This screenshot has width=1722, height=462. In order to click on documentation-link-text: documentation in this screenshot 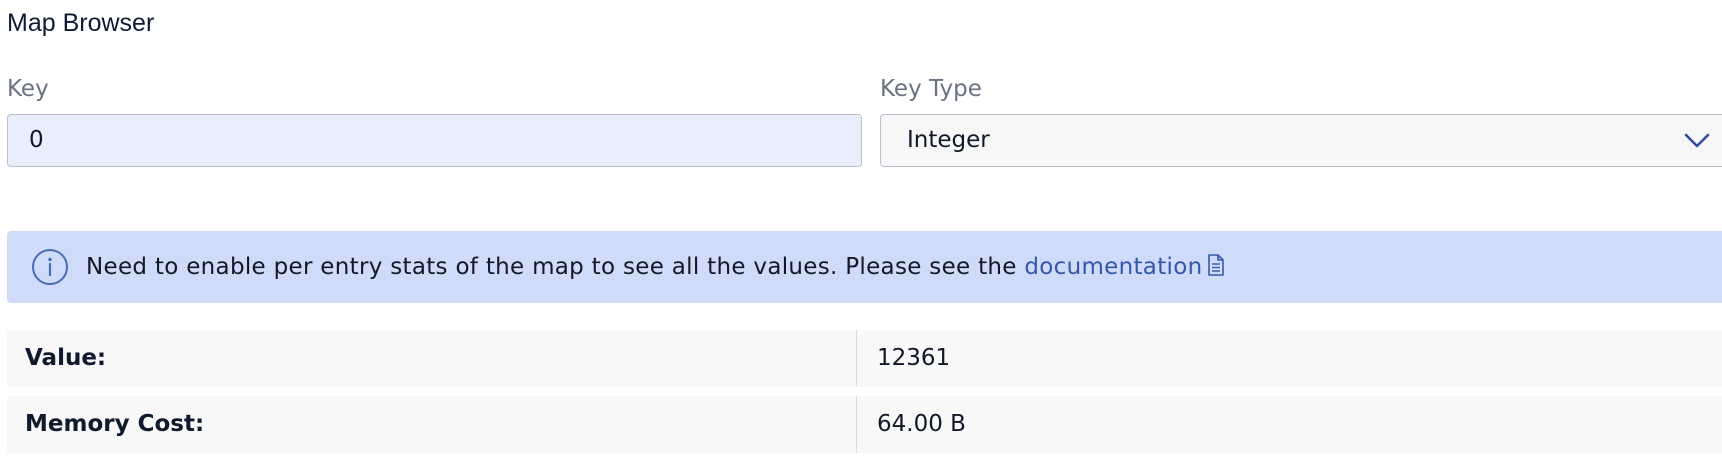, I will do `click(1113, 267)`.